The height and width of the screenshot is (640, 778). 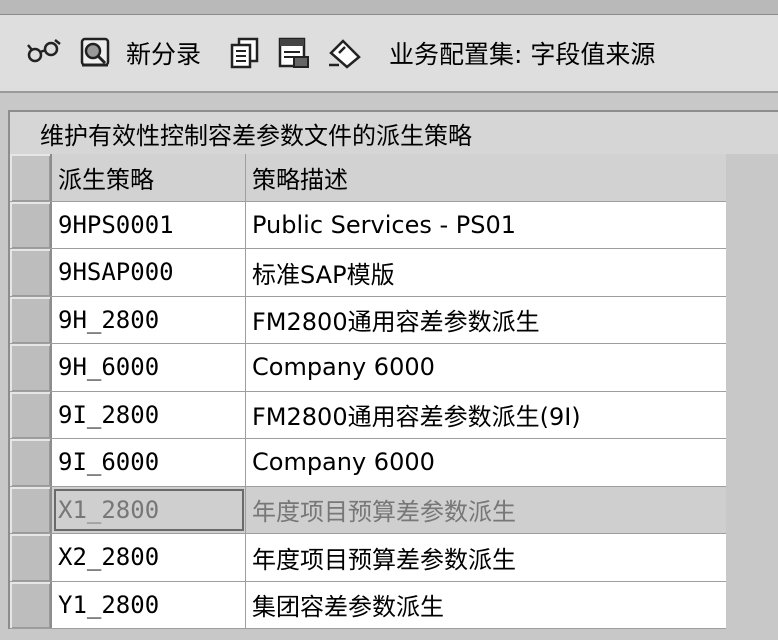 I want to click on panel-title: 维护有效性控制容差参数文件的派生策略, so click(x=393, y=132).